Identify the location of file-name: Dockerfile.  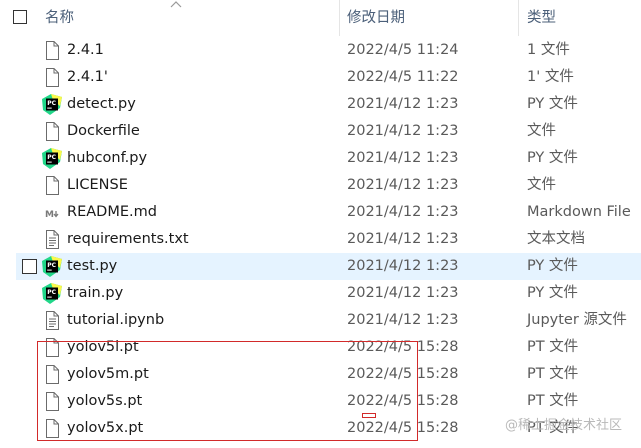
(103, 131).